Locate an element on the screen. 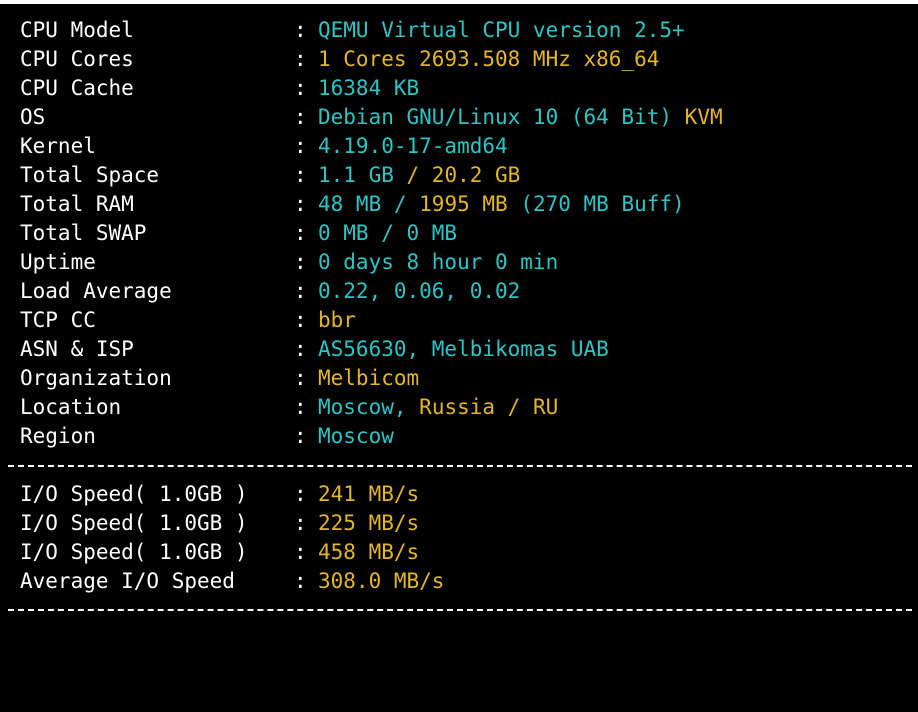 Image resolution: width=918 pixels, height=712 pixels. info-row-location: Location : Moscow, Russia / RU is located at coordinates (289, 407).